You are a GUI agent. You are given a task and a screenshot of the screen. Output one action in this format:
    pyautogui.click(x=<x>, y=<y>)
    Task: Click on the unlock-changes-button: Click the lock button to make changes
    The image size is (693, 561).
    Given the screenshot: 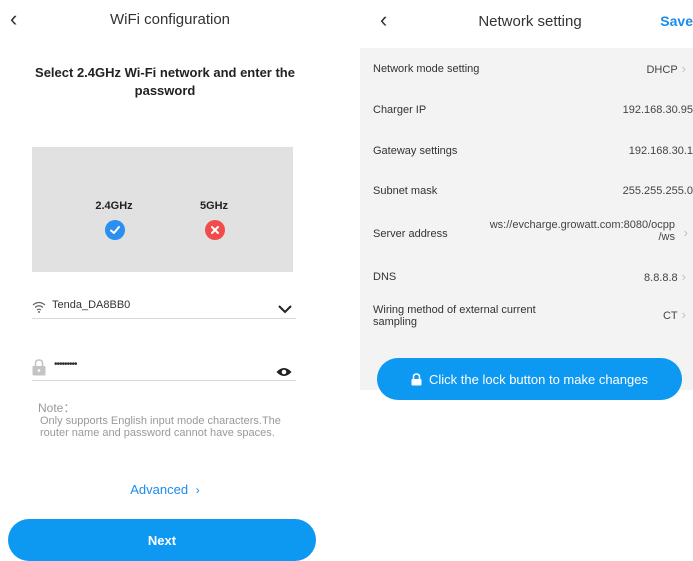 What is the action you would take?
    pyautogui.click(x=529, y=379)
    